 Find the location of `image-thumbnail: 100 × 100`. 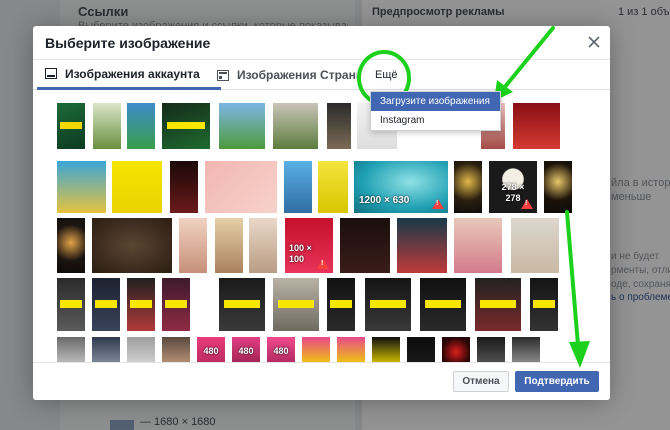

image-thumbnail: 100 × 100 is located at coordinates (309, 245).